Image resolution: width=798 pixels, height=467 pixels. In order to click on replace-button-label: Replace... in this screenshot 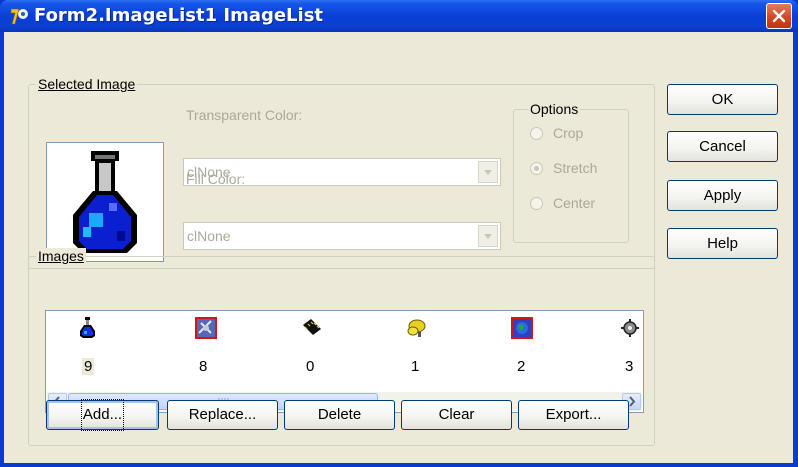, I will do `click(222, 414)`.